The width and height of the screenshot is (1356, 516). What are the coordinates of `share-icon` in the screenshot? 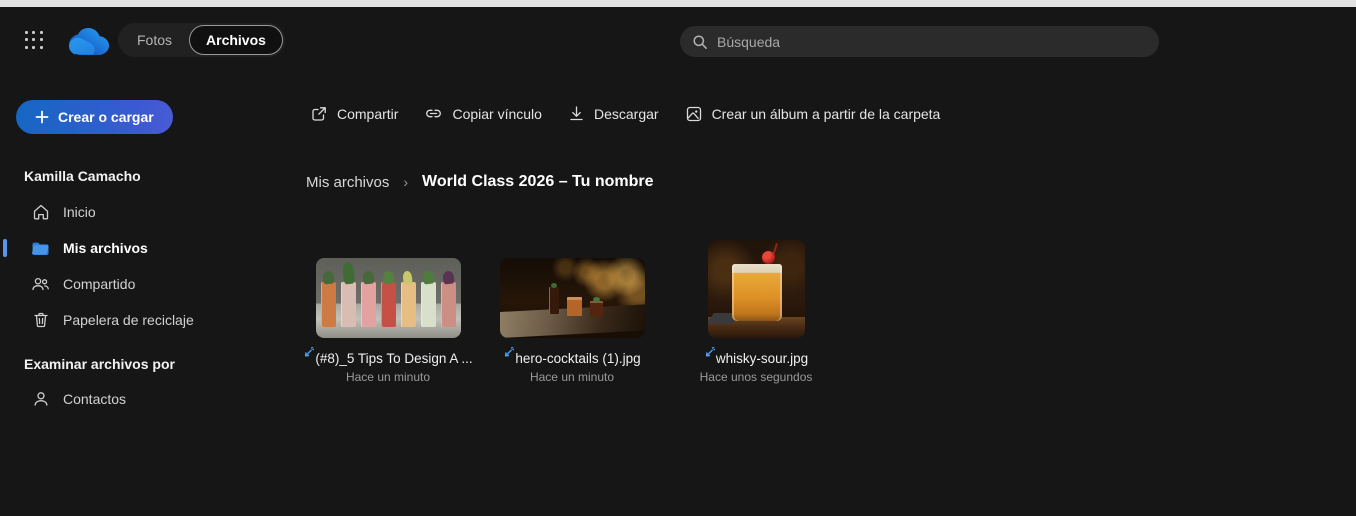 It's located at (319, 113).